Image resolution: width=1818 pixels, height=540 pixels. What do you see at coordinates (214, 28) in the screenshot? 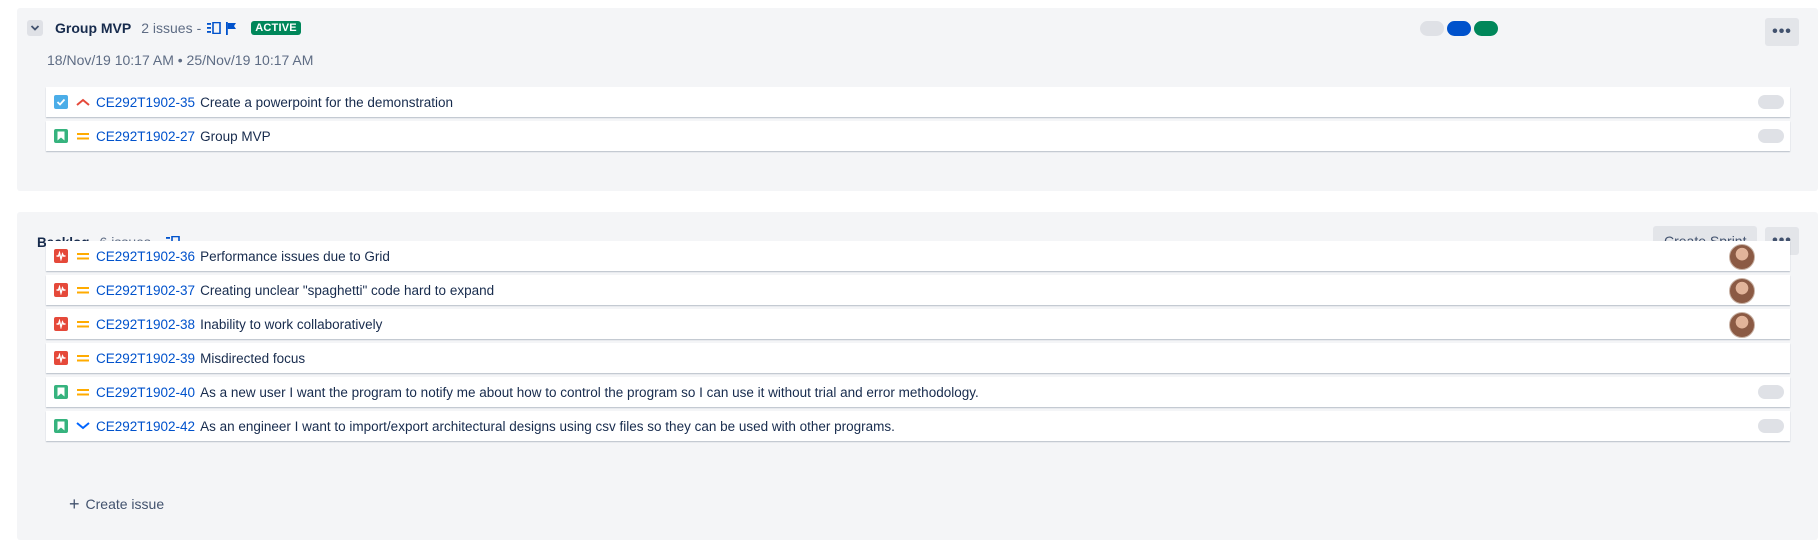
I see `board-icon` at bounding box center [214, 28].